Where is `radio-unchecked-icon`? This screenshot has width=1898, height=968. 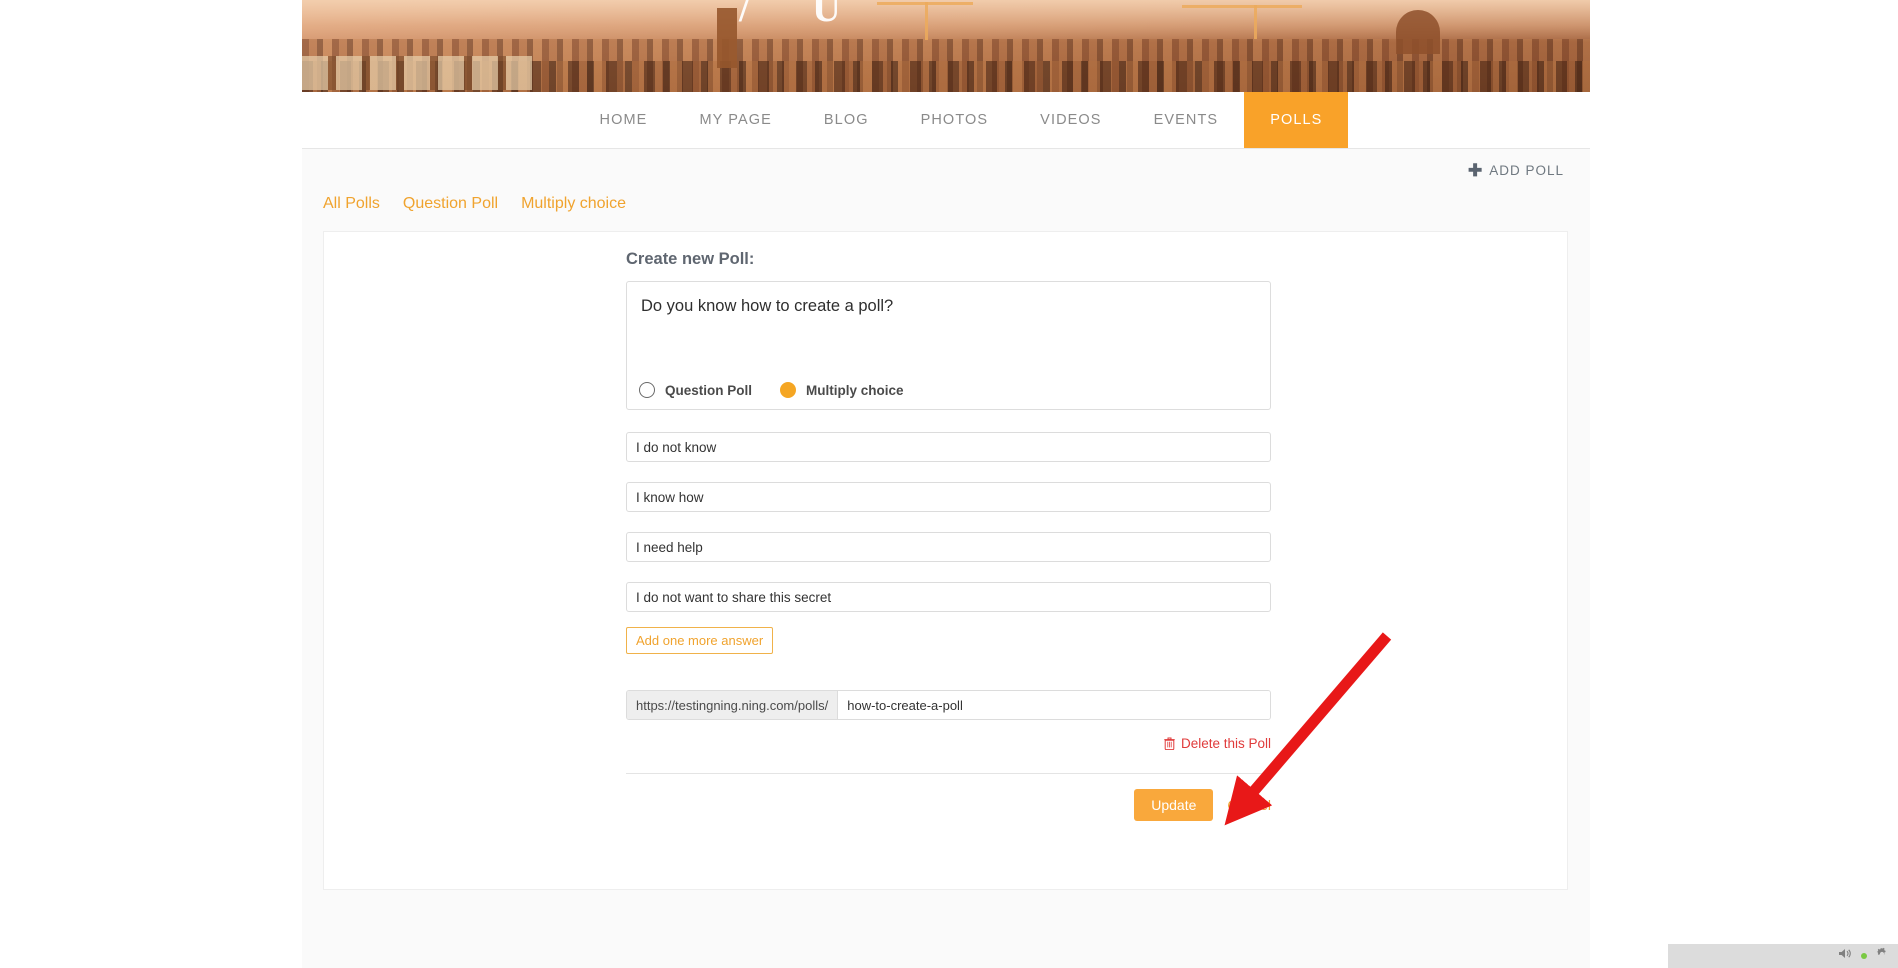
radio-unchecked-icon is located at coordinates (647, 390).